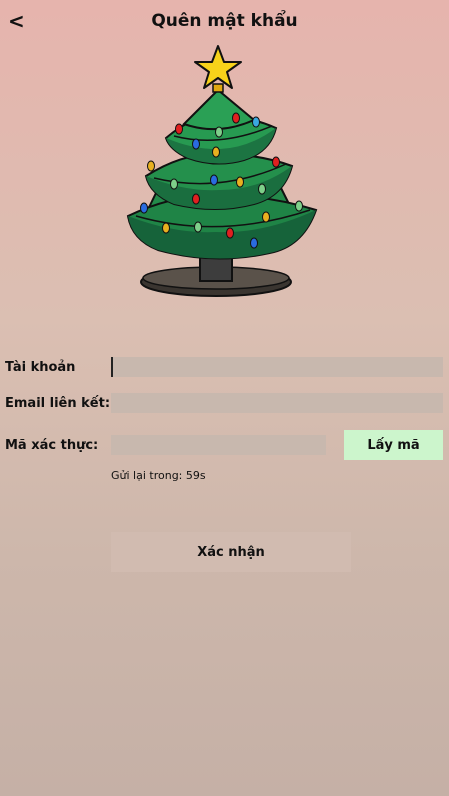 Image resolution: width=449 pixels, height=796 pixels. I want to click on code-label: Mã xác thực:, so click(52, 445).